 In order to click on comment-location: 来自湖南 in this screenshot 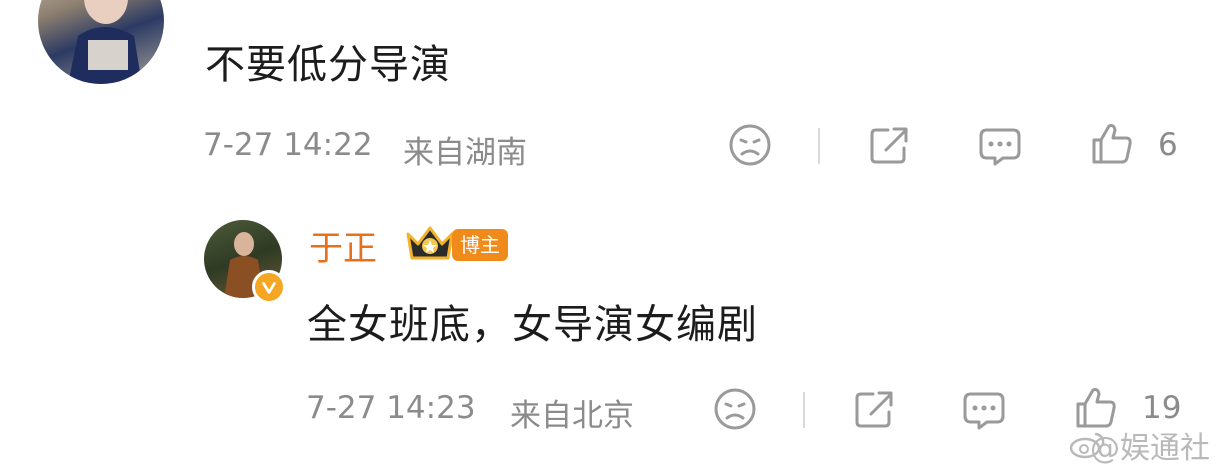, I will do `click(465, 153)`.